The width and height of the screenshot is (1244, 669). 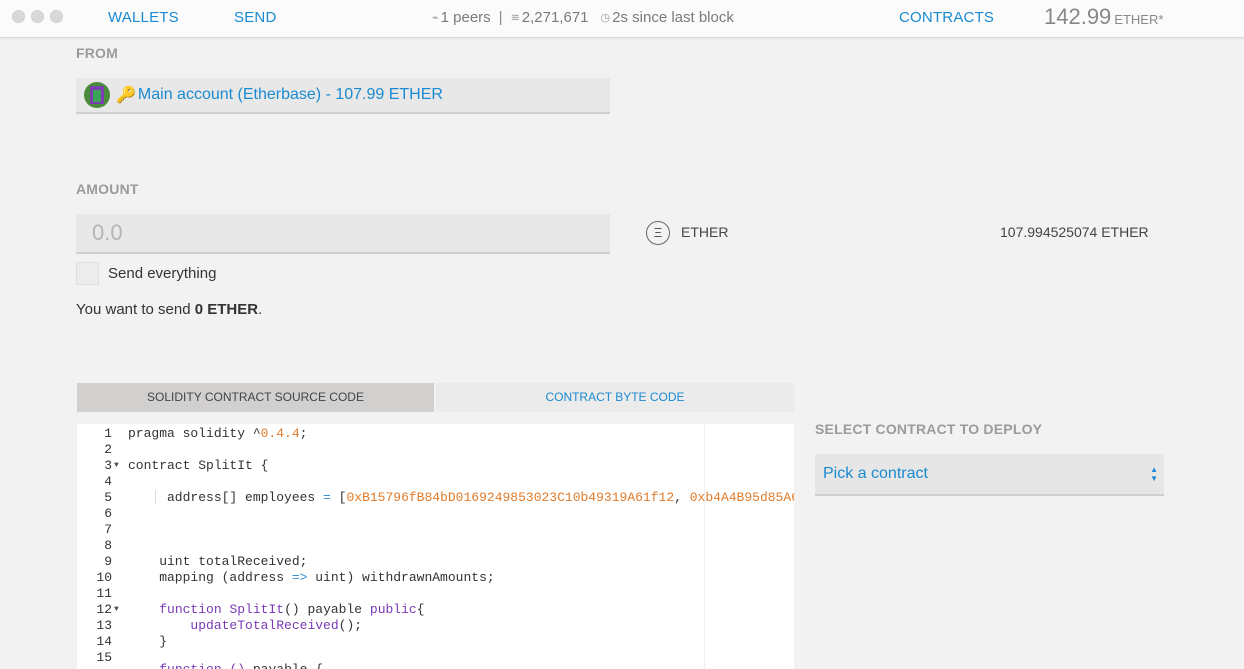 I want to click on amount-label: AMOUNT, so click(x=107, y=189).